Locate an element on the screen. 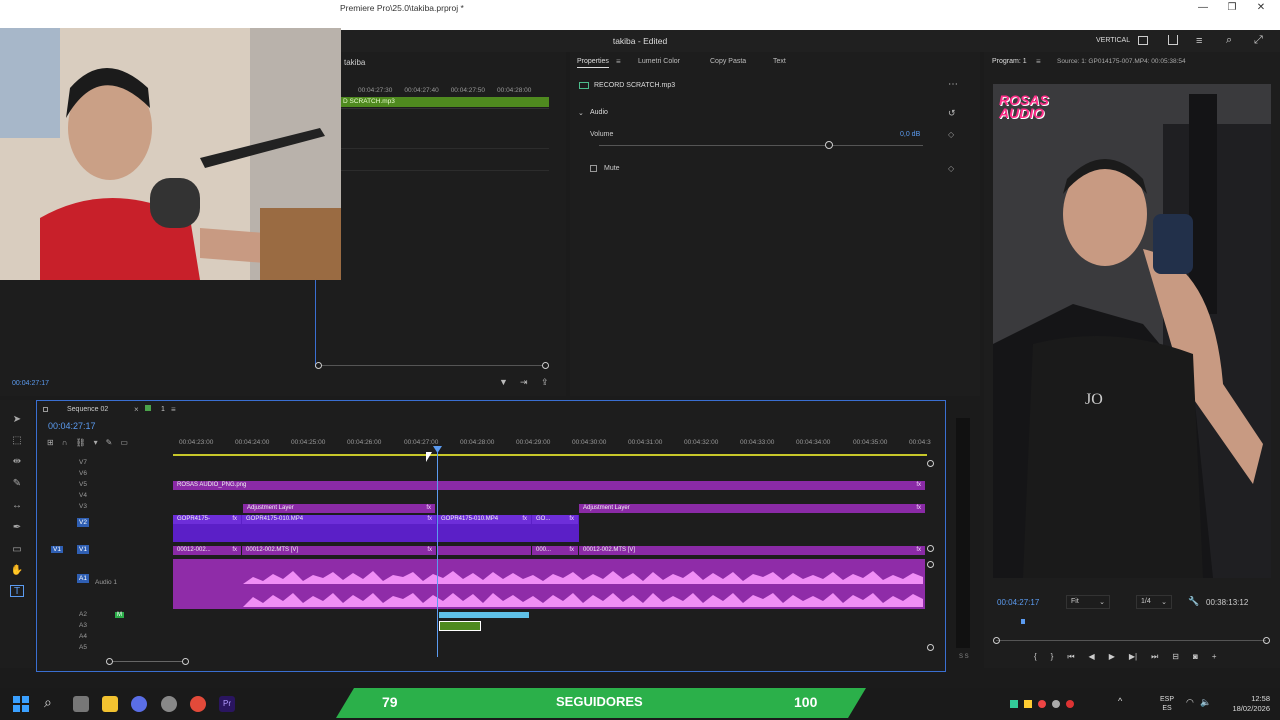 Image resolution: width=1280 pixels, height=720 pixels. ripple-edit-icon: ⇹ is located at coordinates (17, 462).